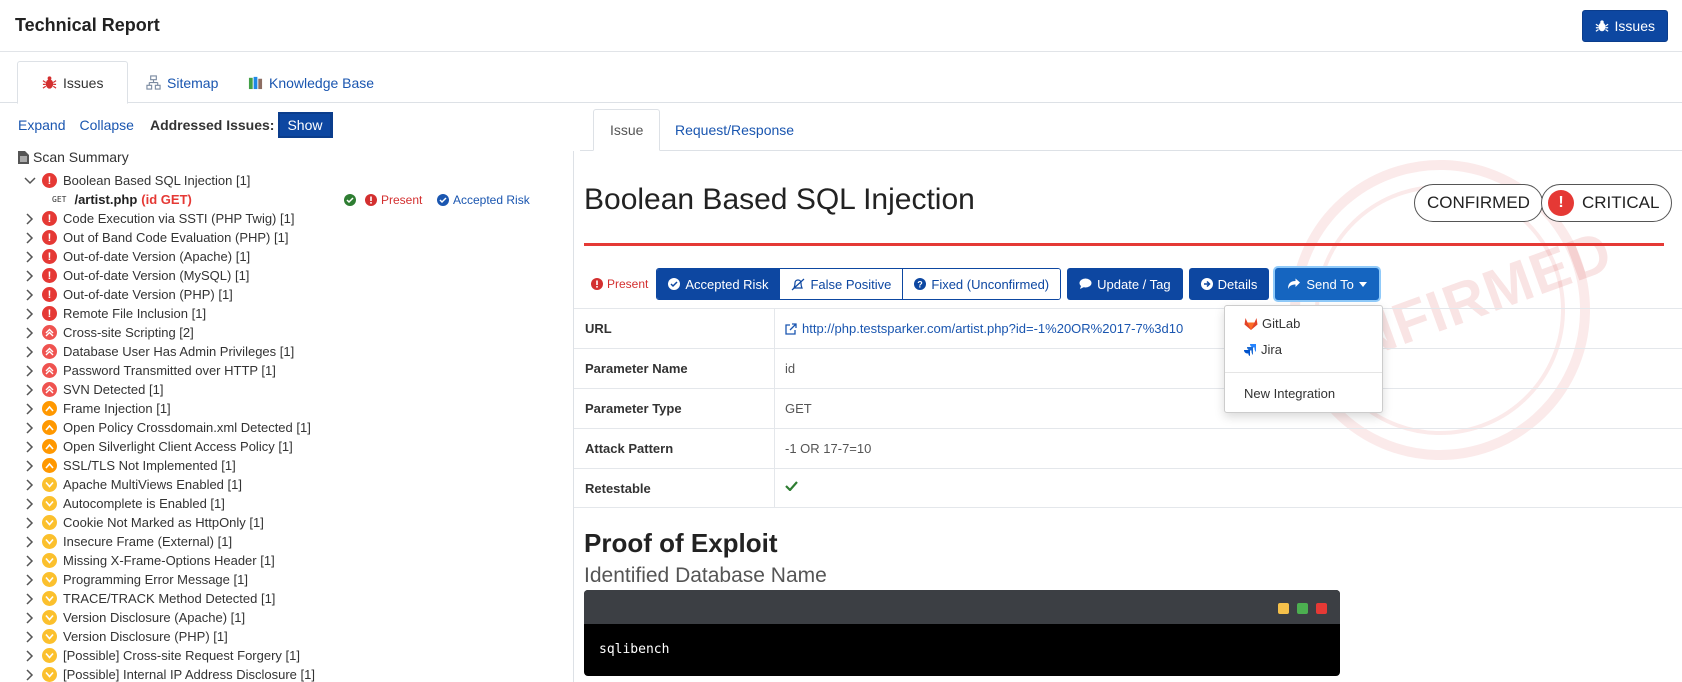  What do you see at coordinates (117, 408) in the screenshot?
I see `tree-item-label: Frame Injection [1]` at bounding box center [117, 408].